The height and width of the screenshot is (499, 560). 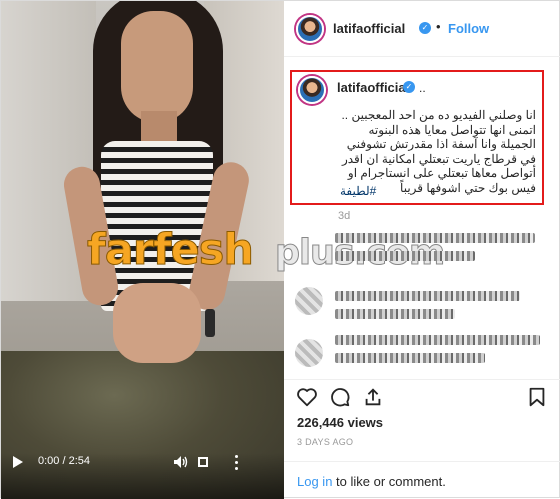 What do you see at coordinates (157, 67) in the screenshot?
I see `video-figure-face` at bounding box center [157, 67].